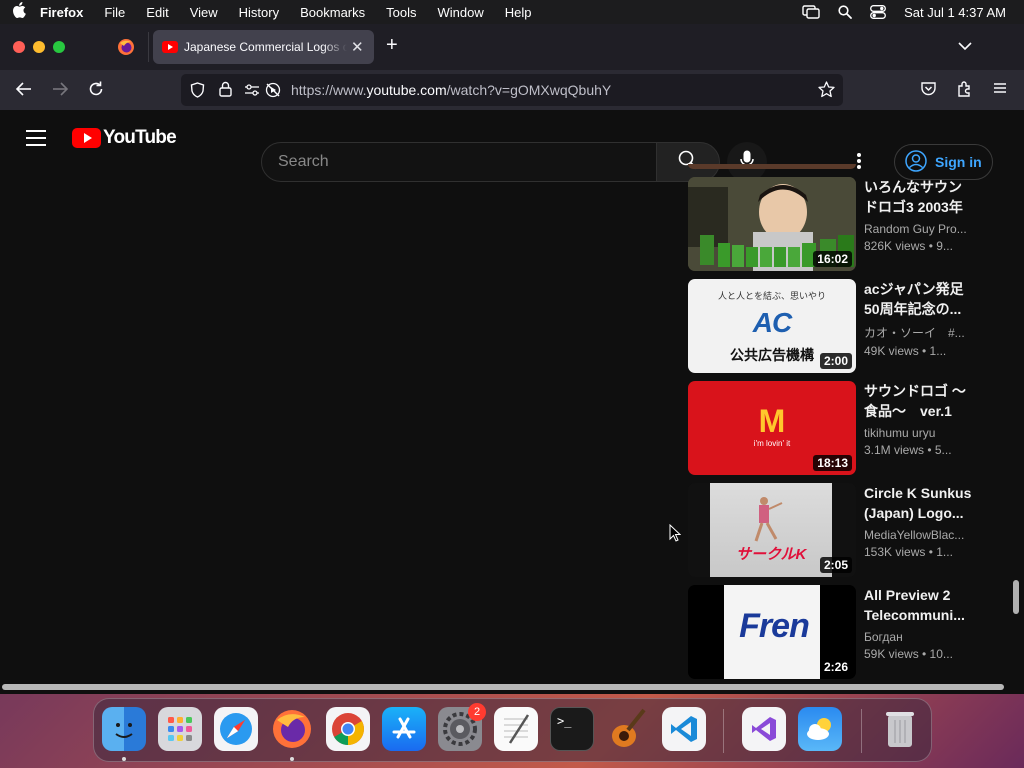 The image size is (1024, 768). I want to click on menubar-clock: Sat Jul 1 4:37 AM, so click(955, 12).